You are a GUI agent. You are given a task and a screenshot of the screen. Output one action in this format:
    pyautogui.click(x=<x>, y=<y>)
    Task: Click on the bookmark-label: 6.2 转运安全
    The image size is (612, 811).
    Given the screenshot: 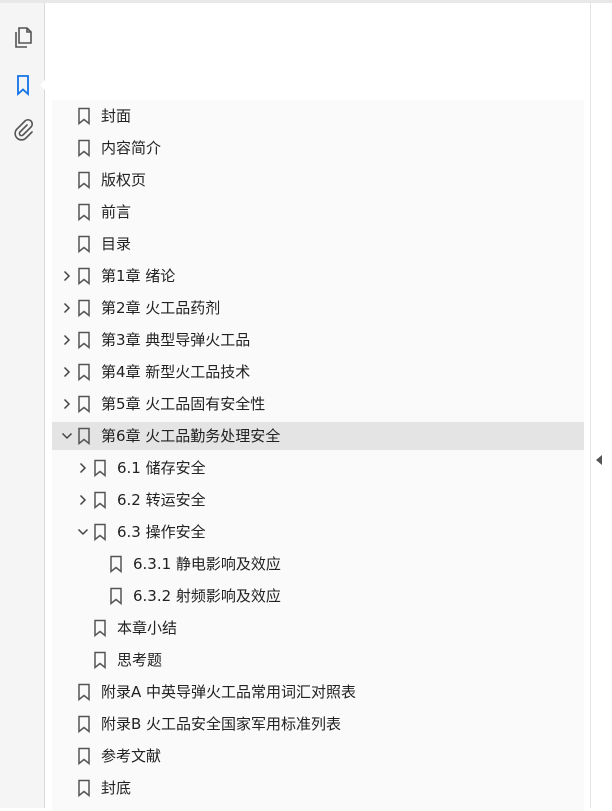 What is the action you would take?
    pyautogui.click(x=161, y=500)
    